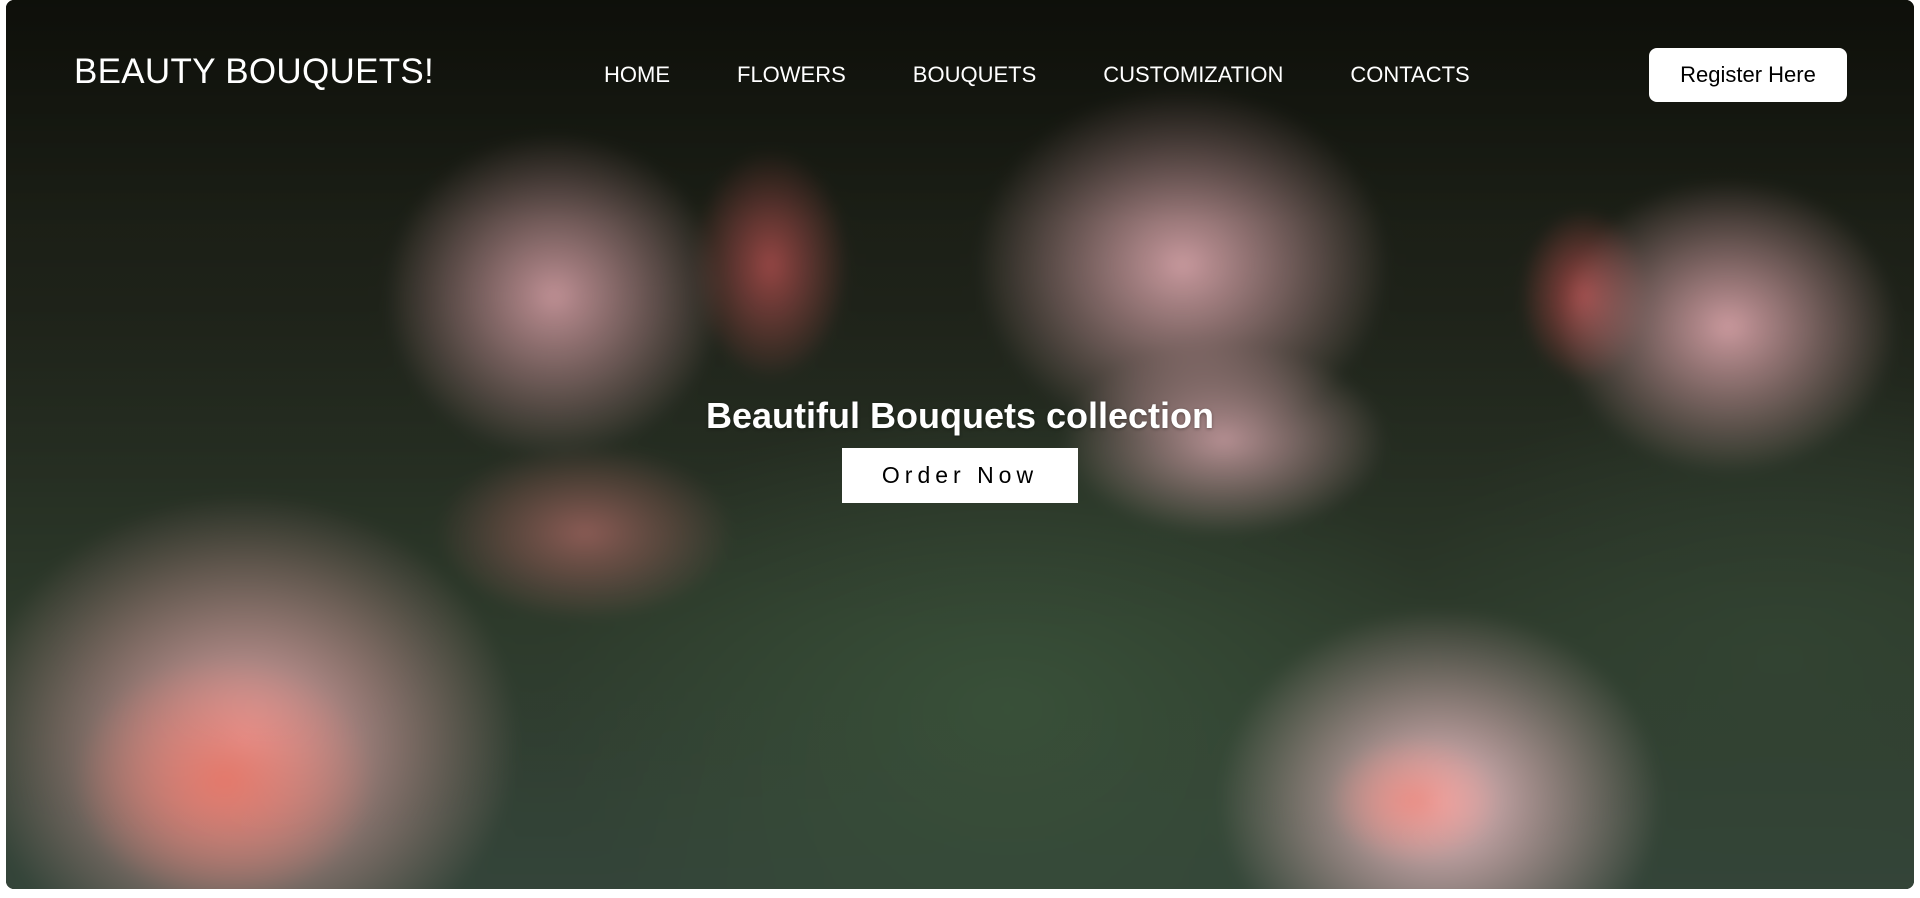 Image resolution: width=1920 pixels, height=898 pixels. I want to click on brand-logo-text: BEAUTY BOUQUETS!, so click(254, 72).